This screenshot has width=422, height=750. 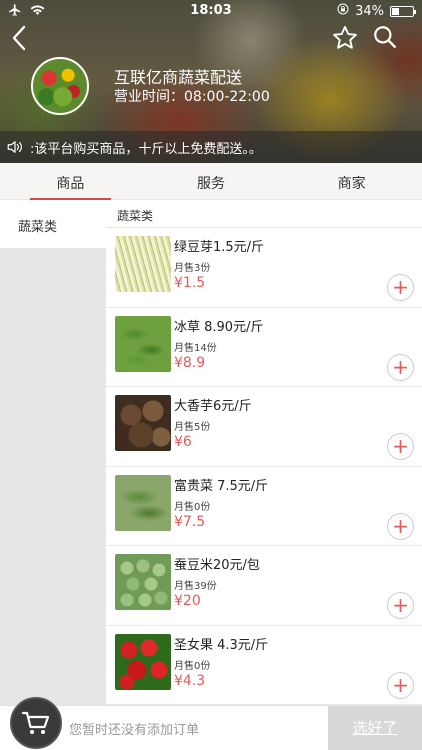 I want to click on back-button, so click(x=20, y=38).